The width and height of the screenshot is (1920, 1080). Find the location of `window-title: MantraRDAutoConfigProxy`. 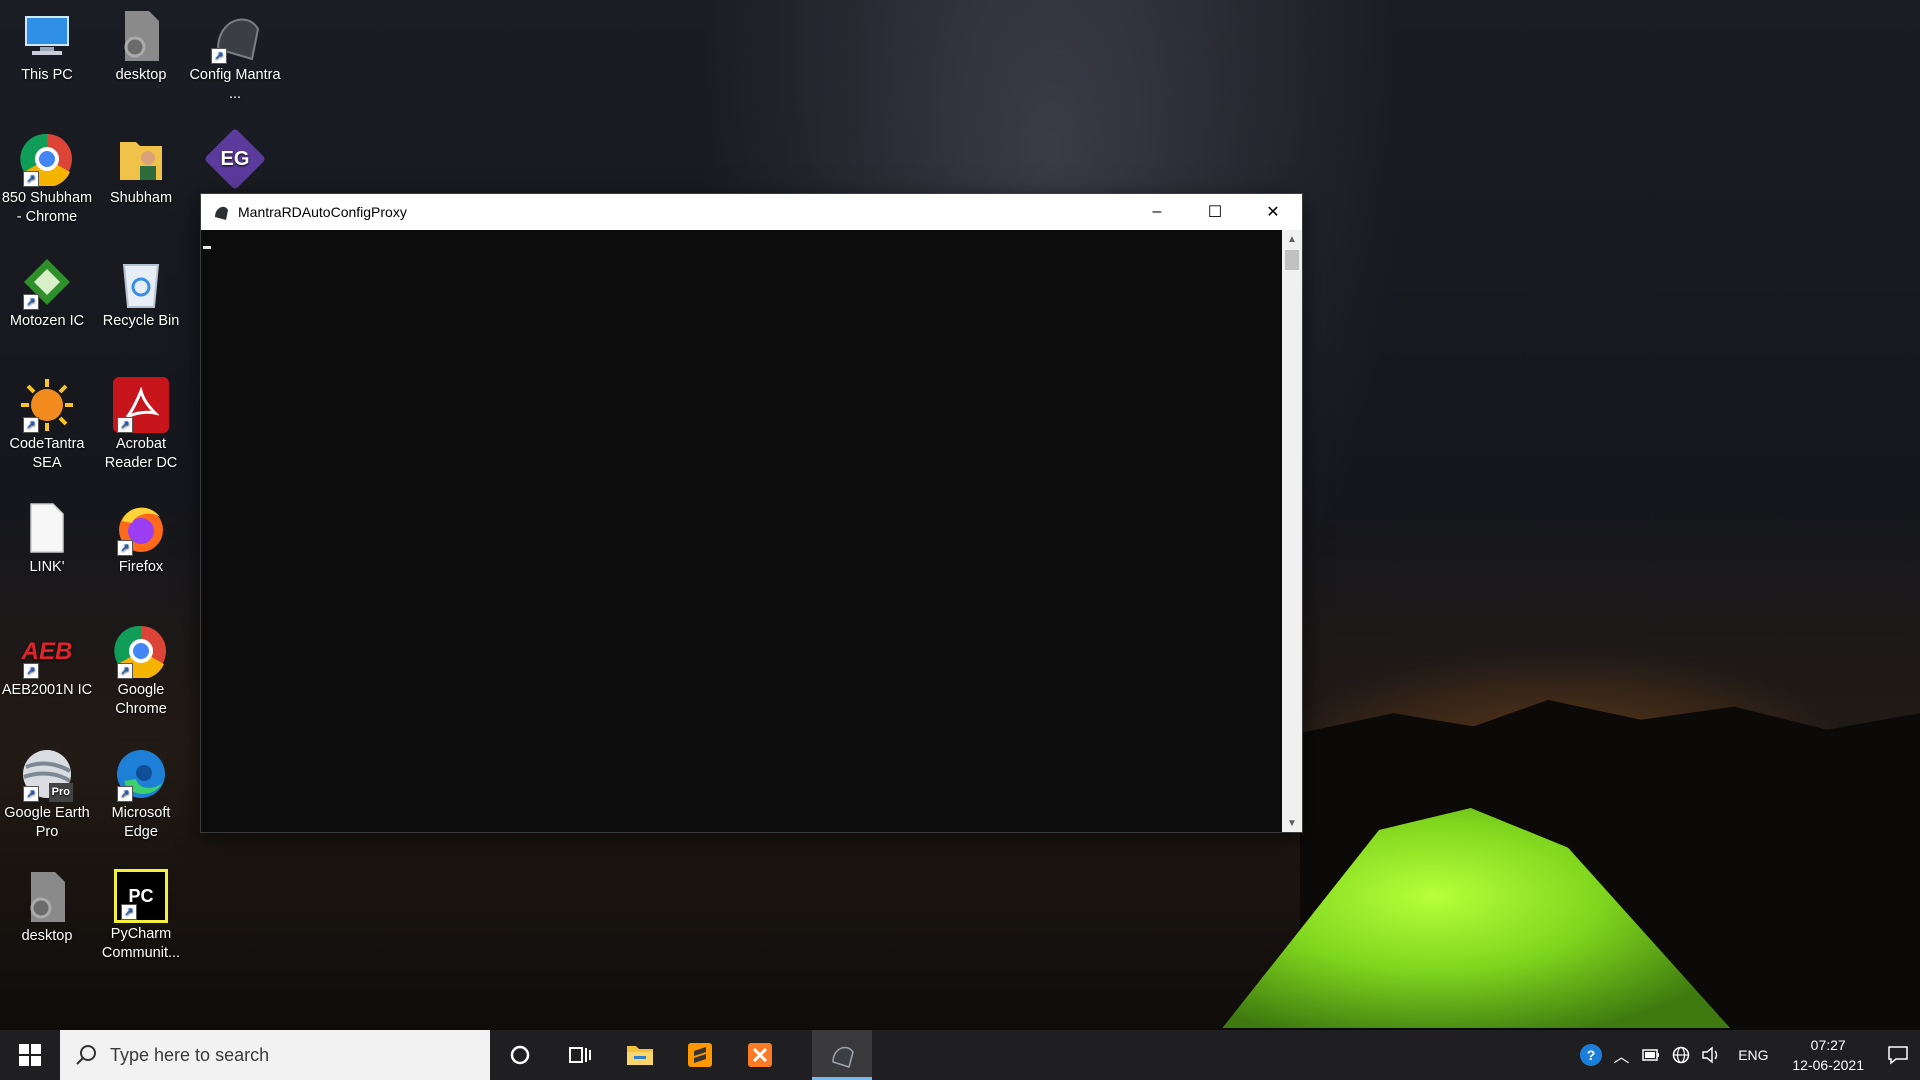

window-title: MantraRDAutoConfigProxy is located at coordinates (322, 212).